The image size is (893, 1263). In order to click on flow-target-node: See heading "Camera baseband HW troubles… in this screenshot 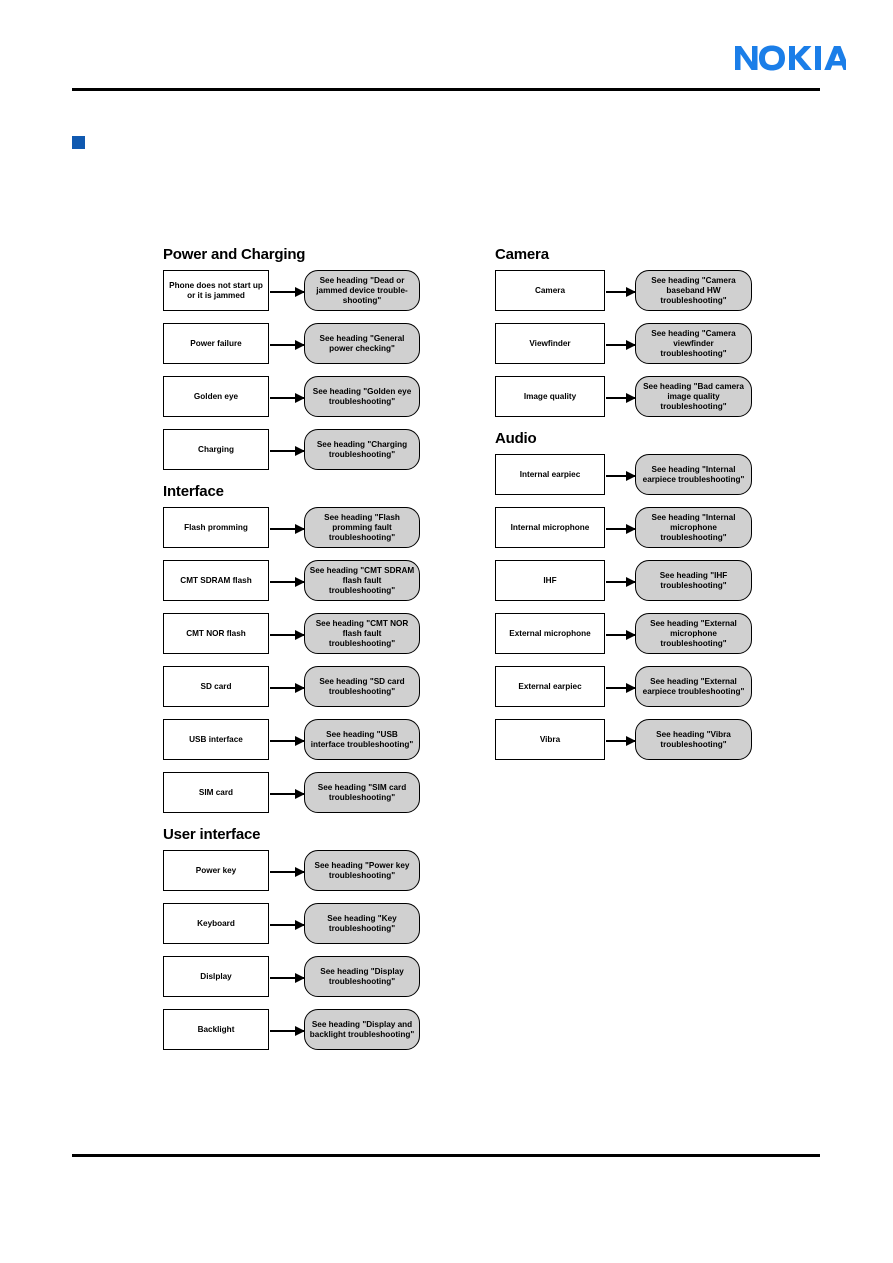, I will do `click(693, 290)`.